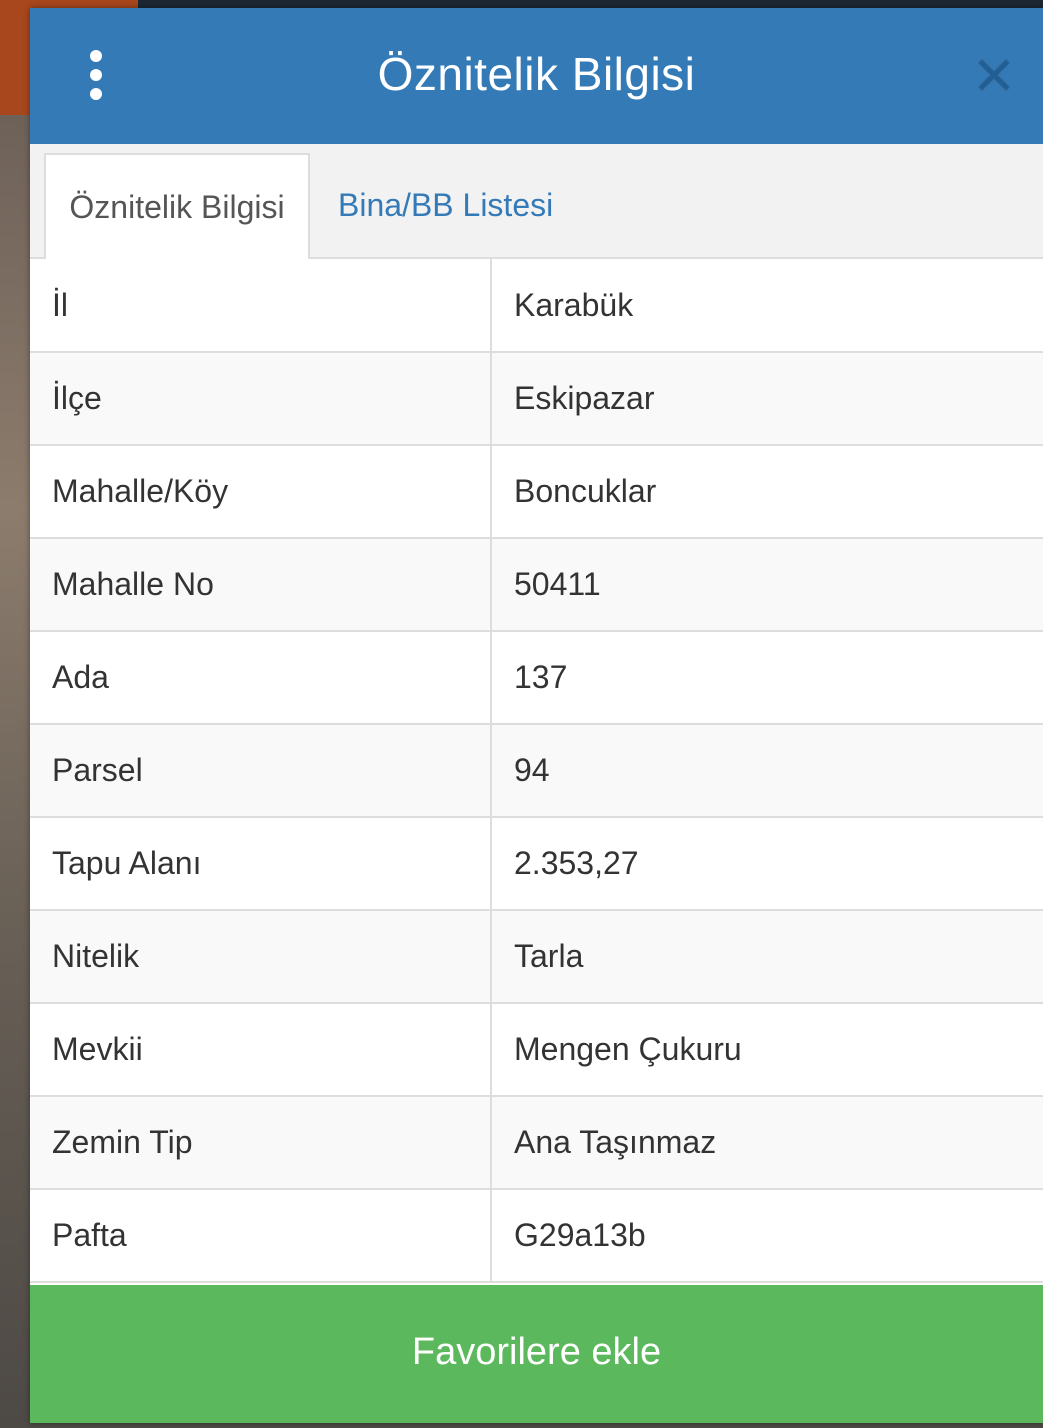  I want to click on attribute-key: Zemin Tip, so click(261, 1142).